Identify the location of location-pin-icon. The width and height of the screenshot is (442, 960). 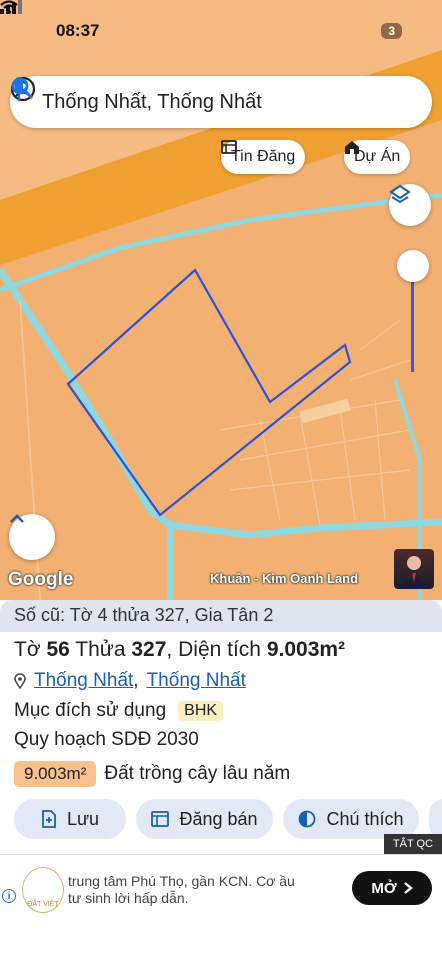
(20, 681).